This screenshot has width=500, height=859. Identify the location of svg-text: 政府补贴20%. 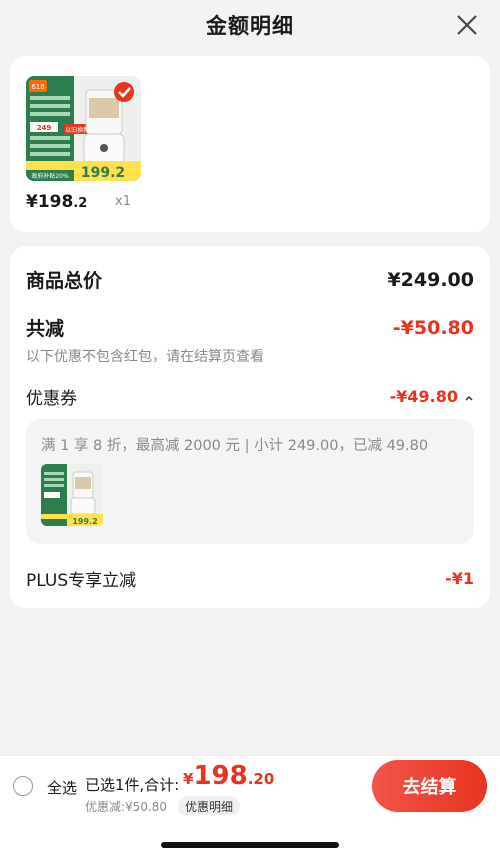
(50, 176).